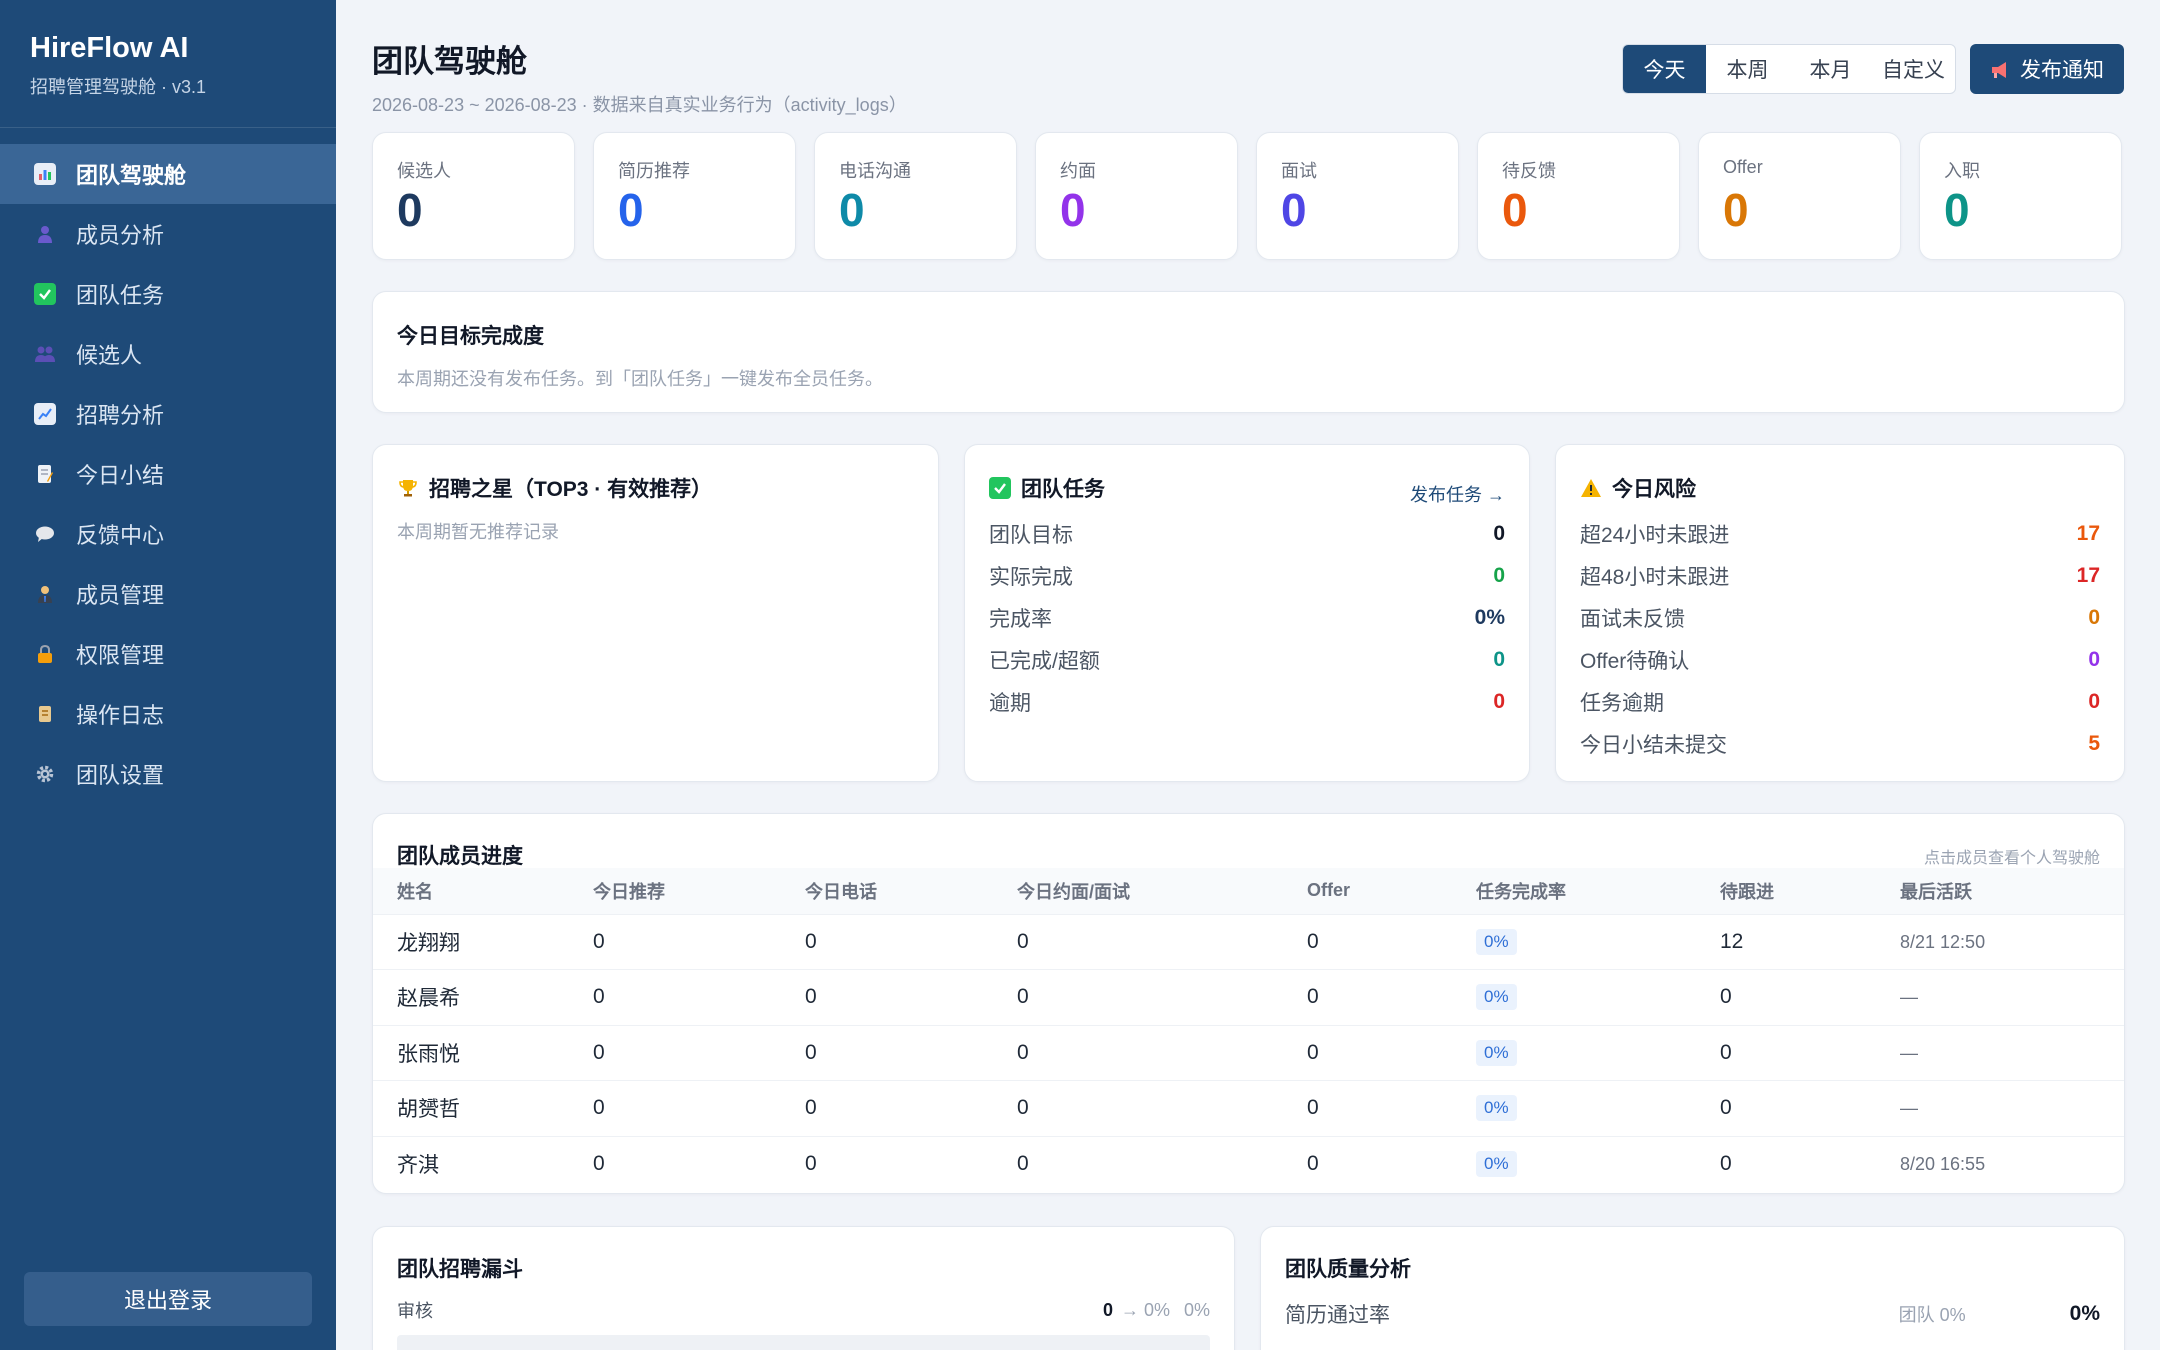  What do you see at coordinates (1840, 618) in the screenshot?
I see `risk-item: 面试未反馈 0` at bounding box center [1840, 618].